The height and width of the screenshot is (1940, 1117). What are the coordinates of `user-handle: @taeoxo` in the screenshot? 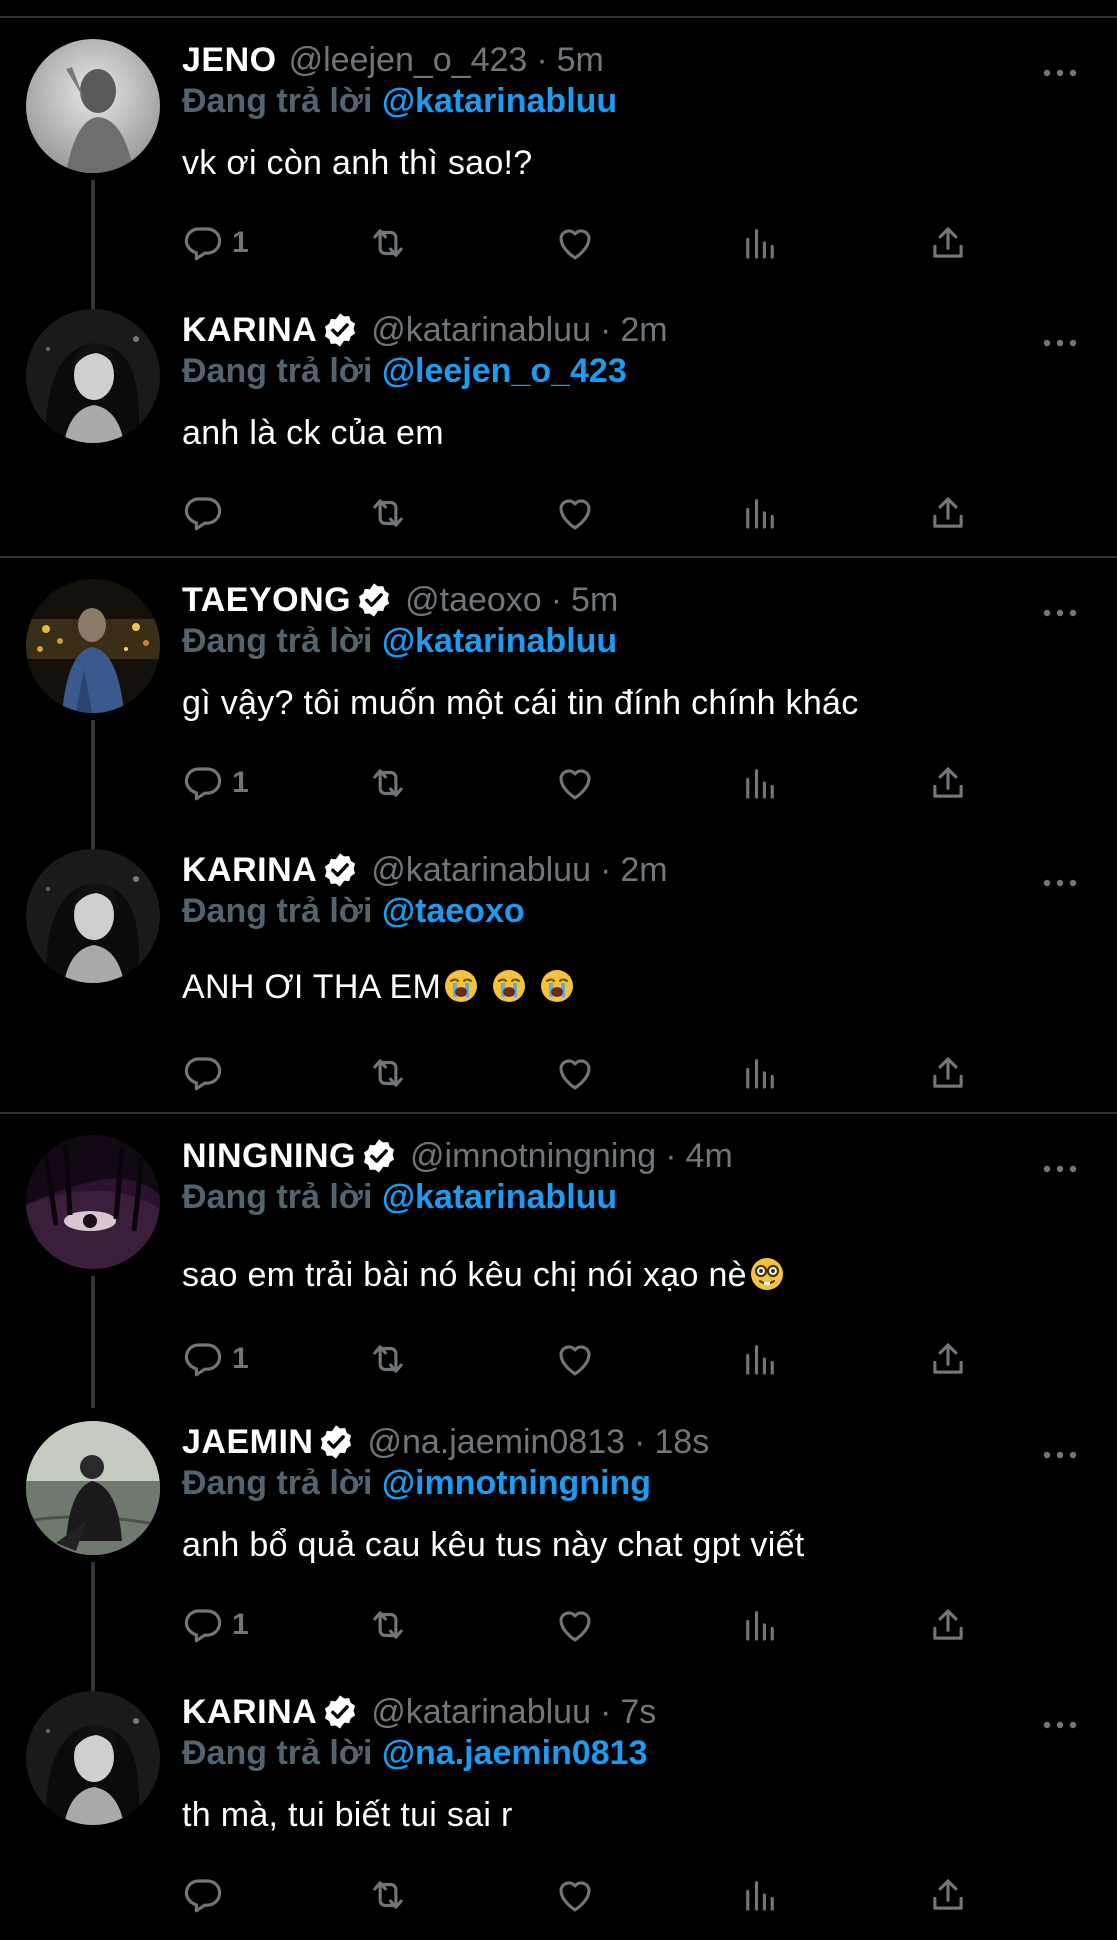 It's located at (473, 600).